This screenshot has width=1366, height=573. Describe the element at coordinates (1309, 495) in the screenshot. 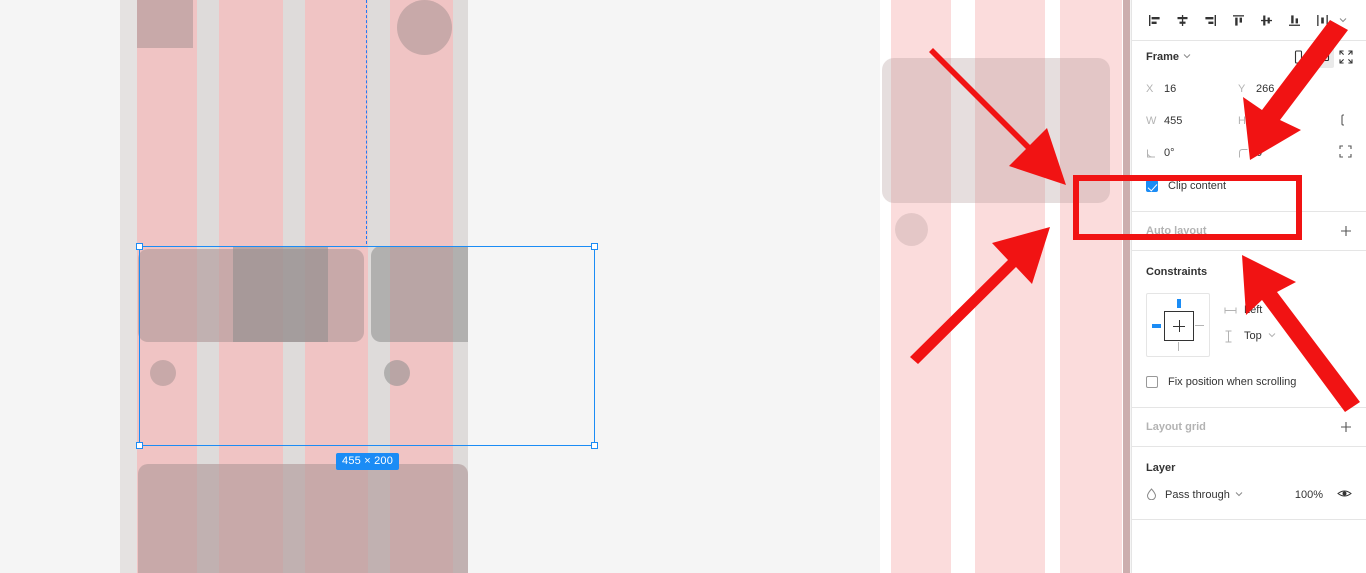

I see `layer-opacity-value: 100%` at that location.